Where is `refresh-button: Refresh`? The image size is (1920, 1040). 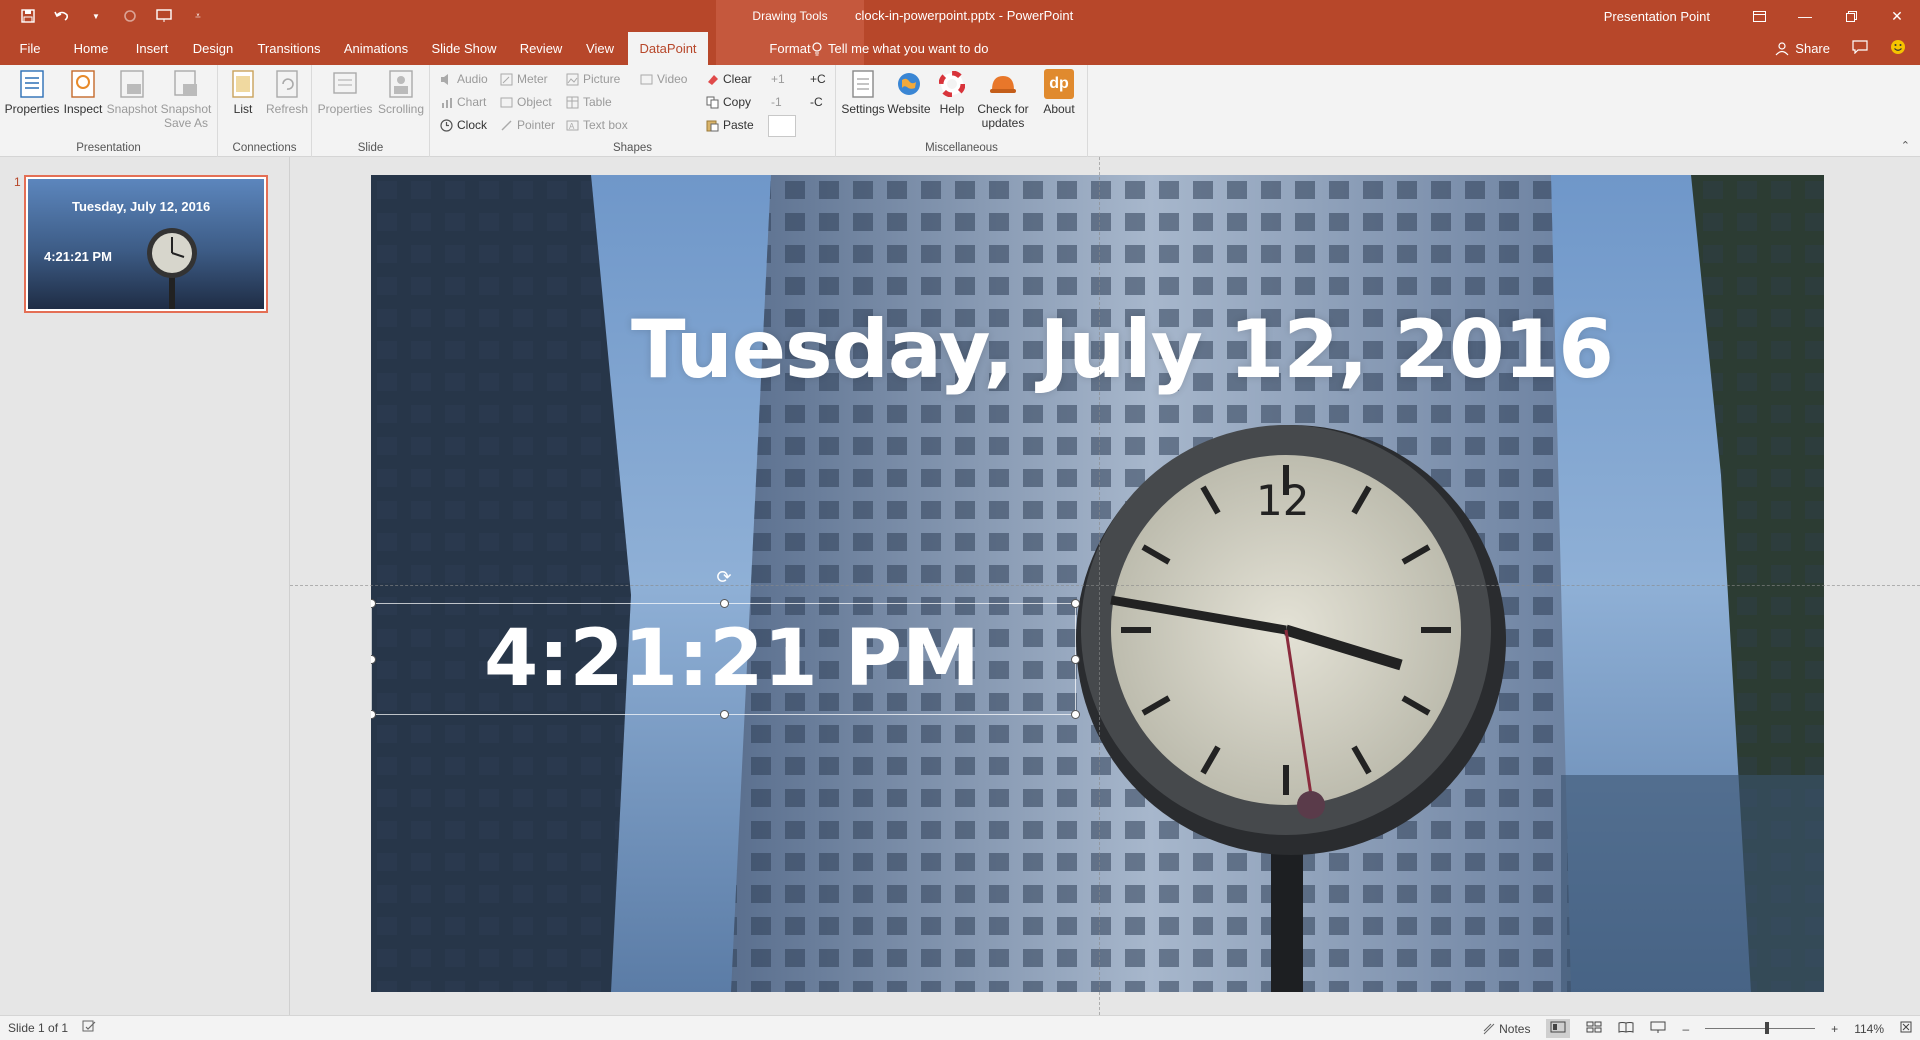
refresh-button: Refresh is located at coordinates (287, 92).